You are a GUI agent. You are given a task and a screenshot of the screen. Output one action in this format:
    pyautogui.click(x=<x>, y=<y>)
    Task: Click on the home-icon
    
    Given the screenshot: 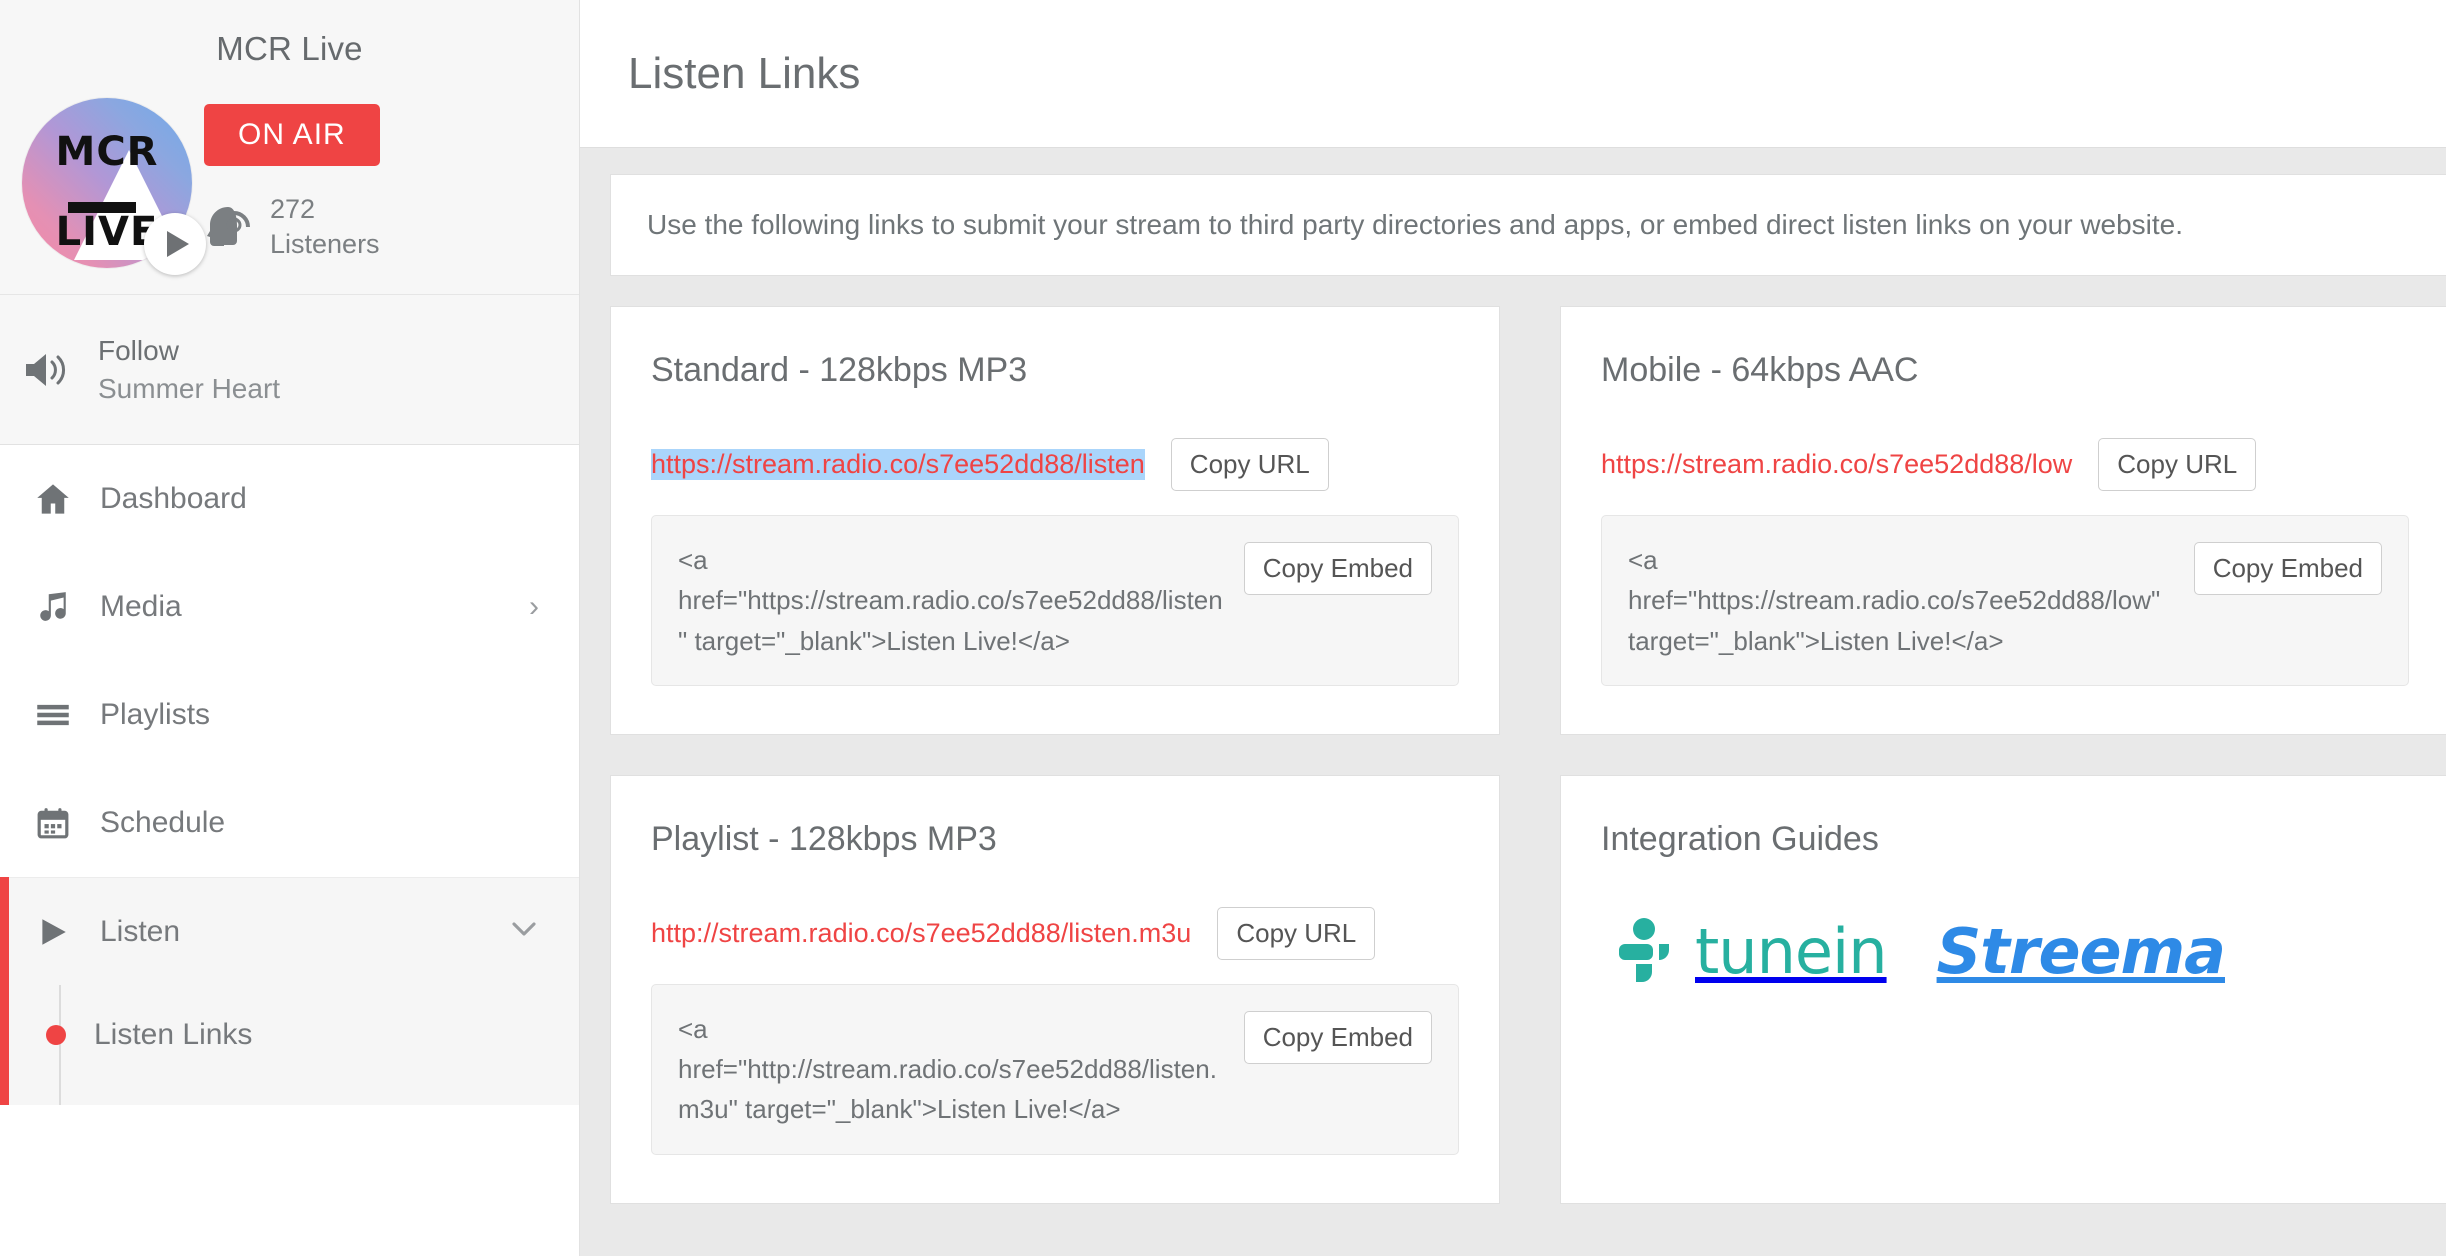 What is the action you would take?
    pyautogui.click(x=53, y=499)
    